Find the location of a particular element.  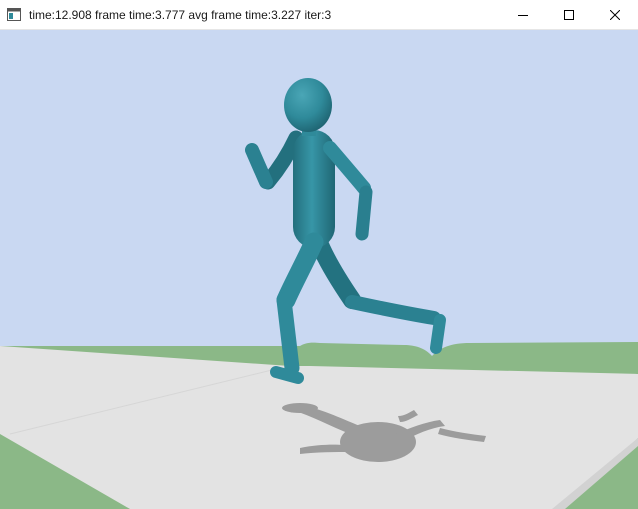

back-foot is located at coordinates (438, 334).